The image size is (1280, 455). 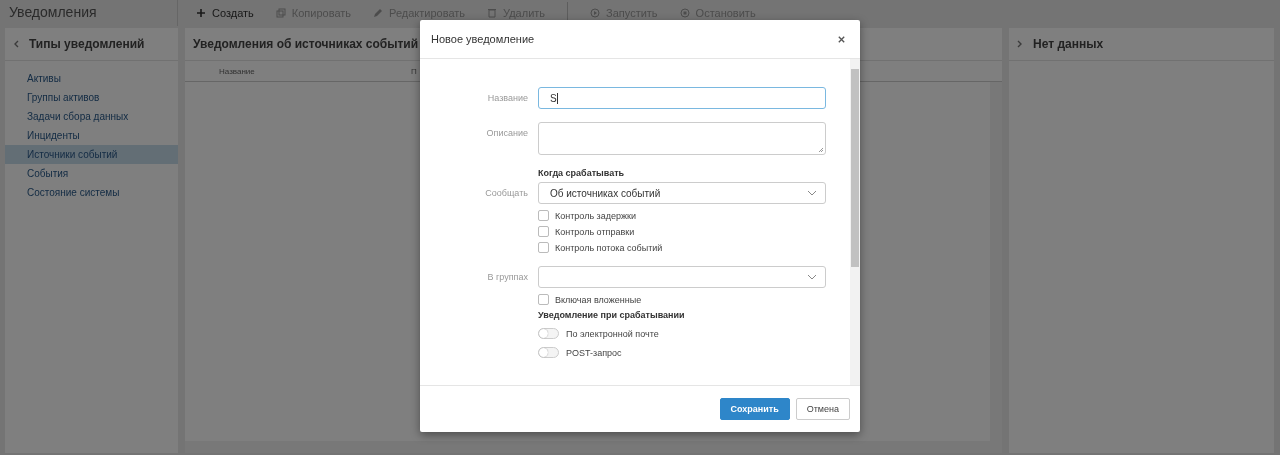 What do you see at coordinates (598, 299) in the screenshot?
I see `checkbox-label: Включая вложенные` at bounding box center [598, 299].